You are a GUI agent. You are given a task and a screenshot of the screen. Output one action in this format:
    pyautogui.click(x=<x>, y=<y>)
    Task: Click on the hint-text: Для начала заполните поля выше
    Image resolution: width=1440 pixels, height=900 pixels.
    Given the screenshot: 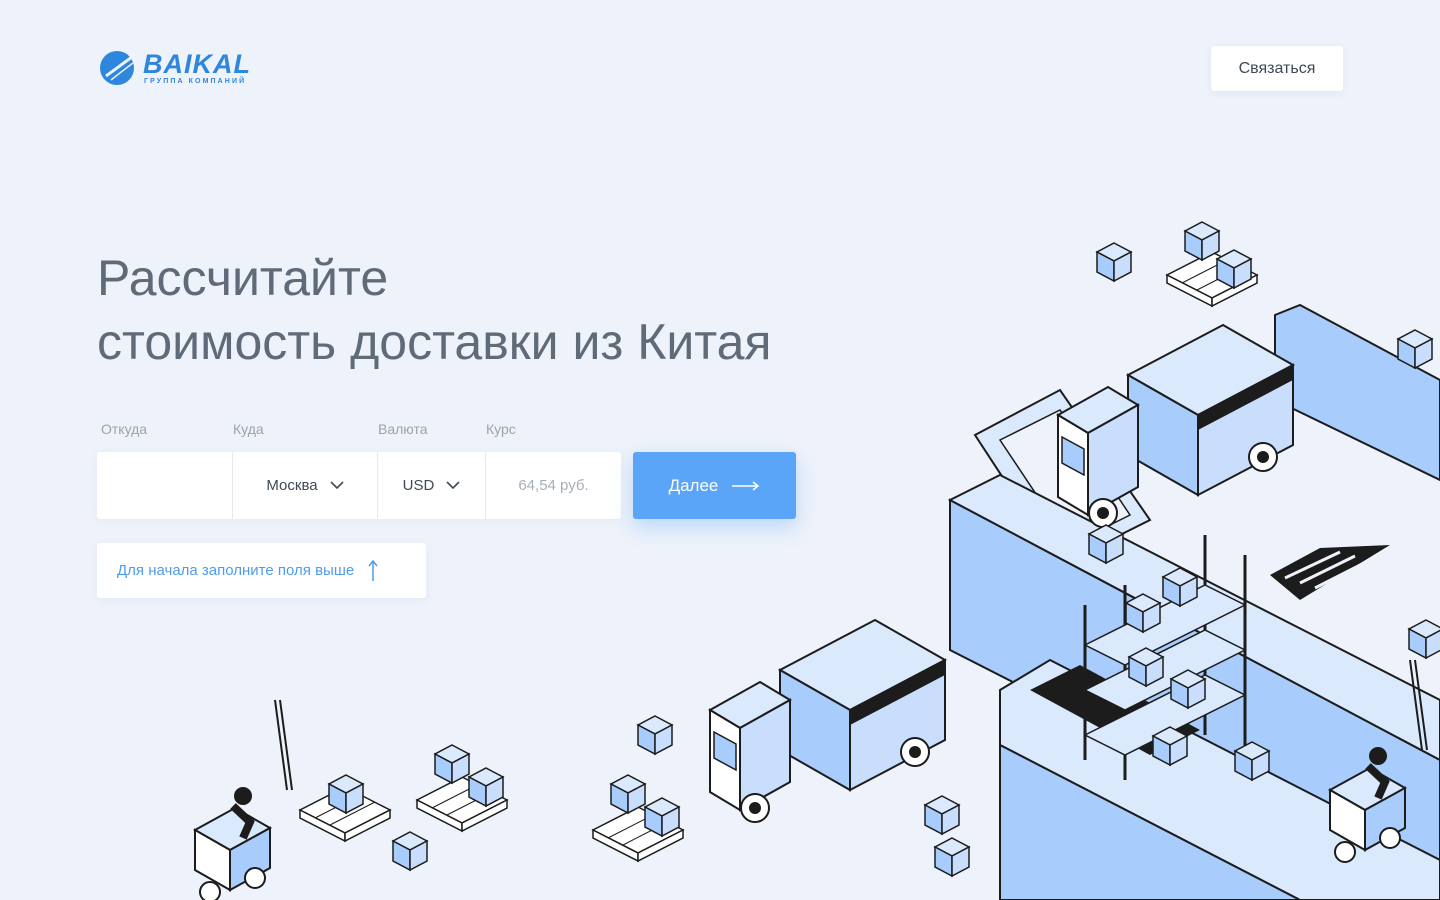 What is the action you would take?
    pyautogui.click(x=236, y=570)
    